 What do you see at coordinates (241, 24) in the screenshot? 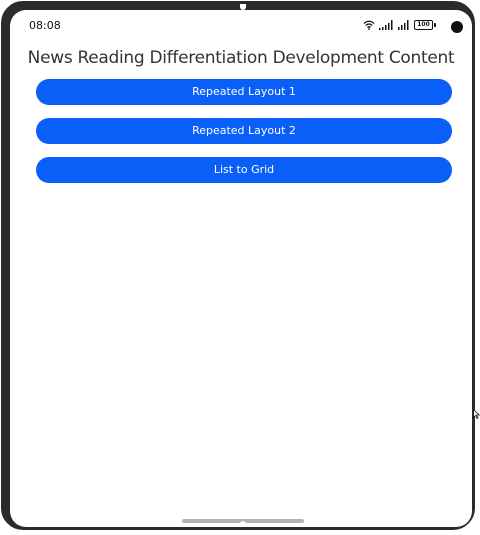
I see `status-bar: 08:08 100` at bounding box center [241, 24].